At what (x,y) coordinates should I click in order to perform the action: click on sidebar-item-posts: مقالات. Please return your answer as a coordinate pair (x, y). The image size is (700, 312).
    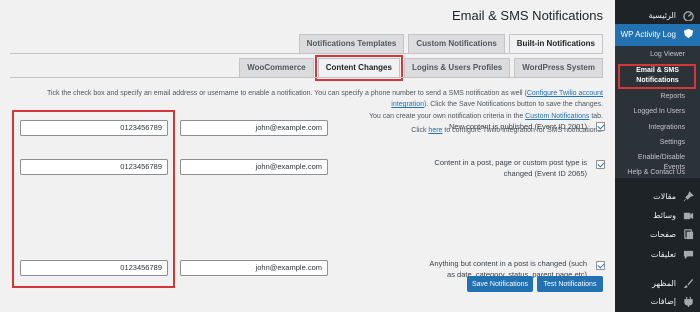
    Looking at the image, I should click on (657, 197).